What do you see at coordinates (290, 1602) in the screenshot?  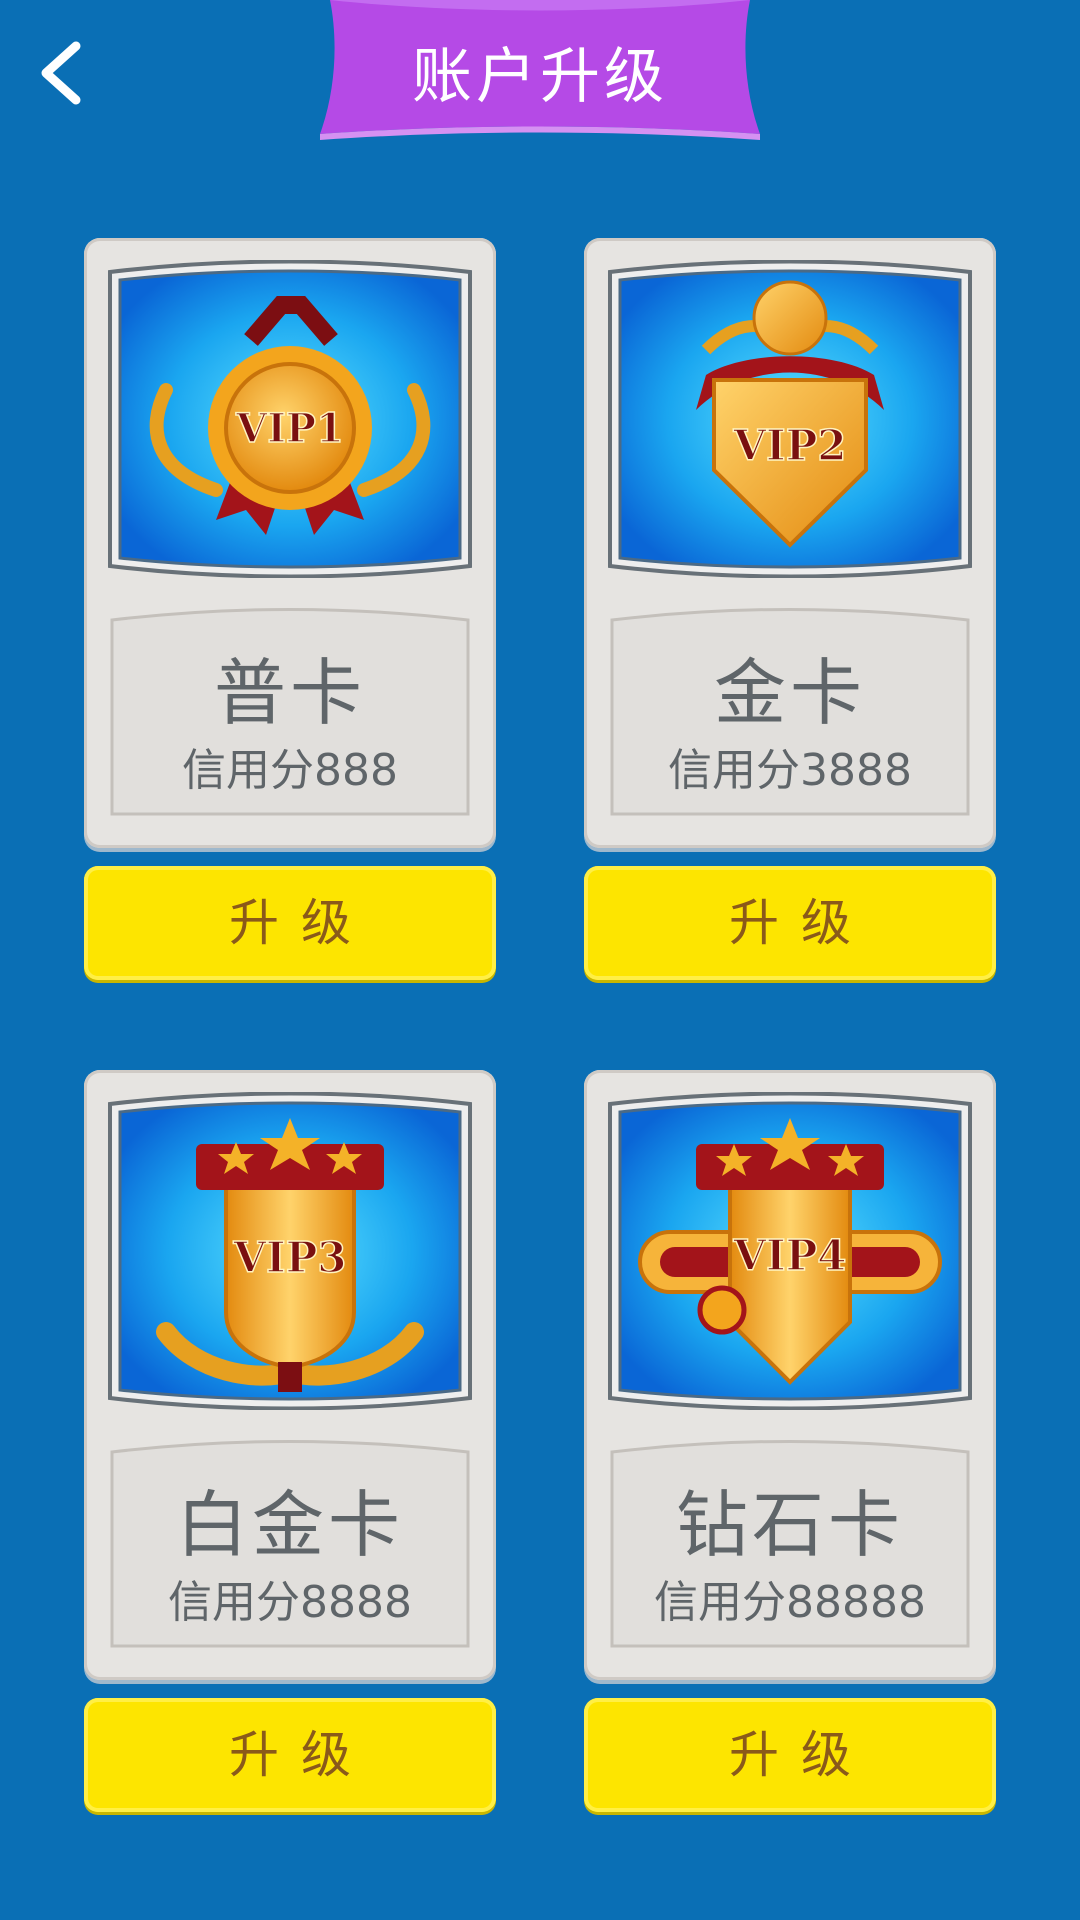 I see `card-credit: 信用分8888` at bounding box center [290, 1602].